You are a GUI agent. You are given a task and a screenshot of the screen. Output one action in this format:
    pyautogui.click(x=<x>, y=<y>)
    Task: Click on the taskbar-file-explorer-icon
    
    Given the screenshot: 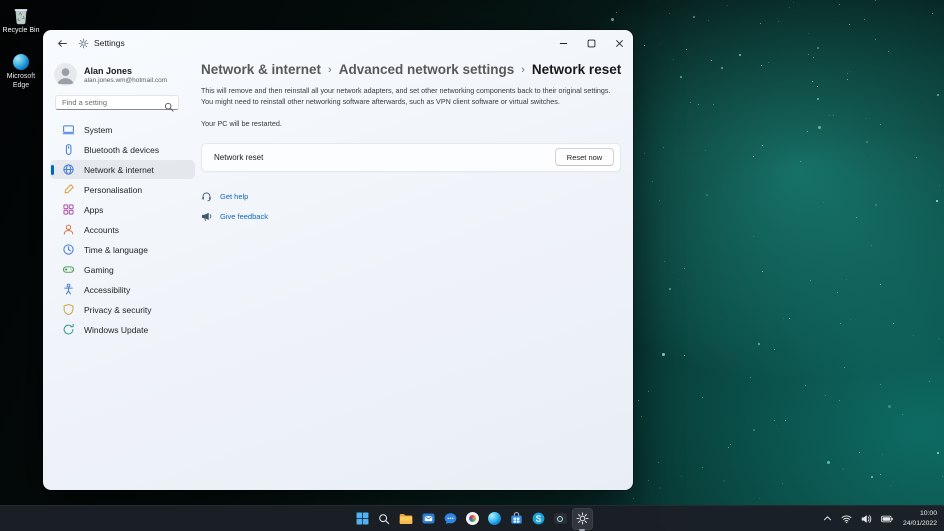 What is the action you would take?
    pyautogui.click(x=406, y=519)
    